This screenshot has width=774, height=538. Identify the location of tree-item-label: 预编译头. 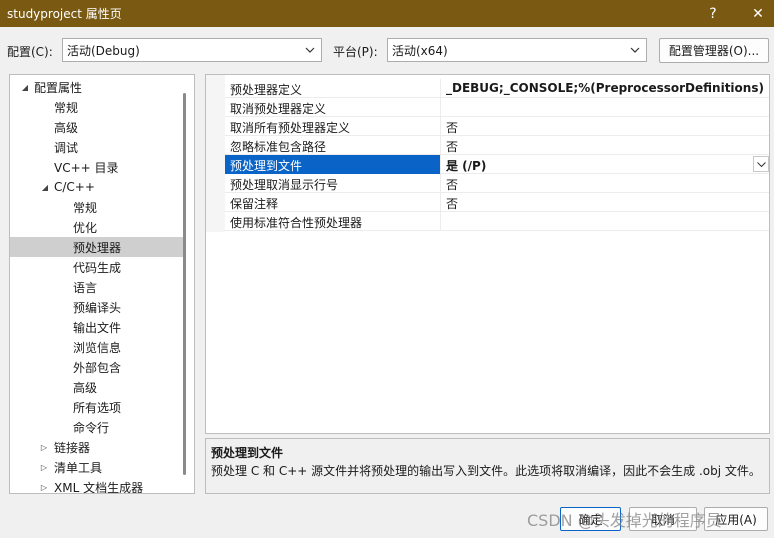
(97, 307).